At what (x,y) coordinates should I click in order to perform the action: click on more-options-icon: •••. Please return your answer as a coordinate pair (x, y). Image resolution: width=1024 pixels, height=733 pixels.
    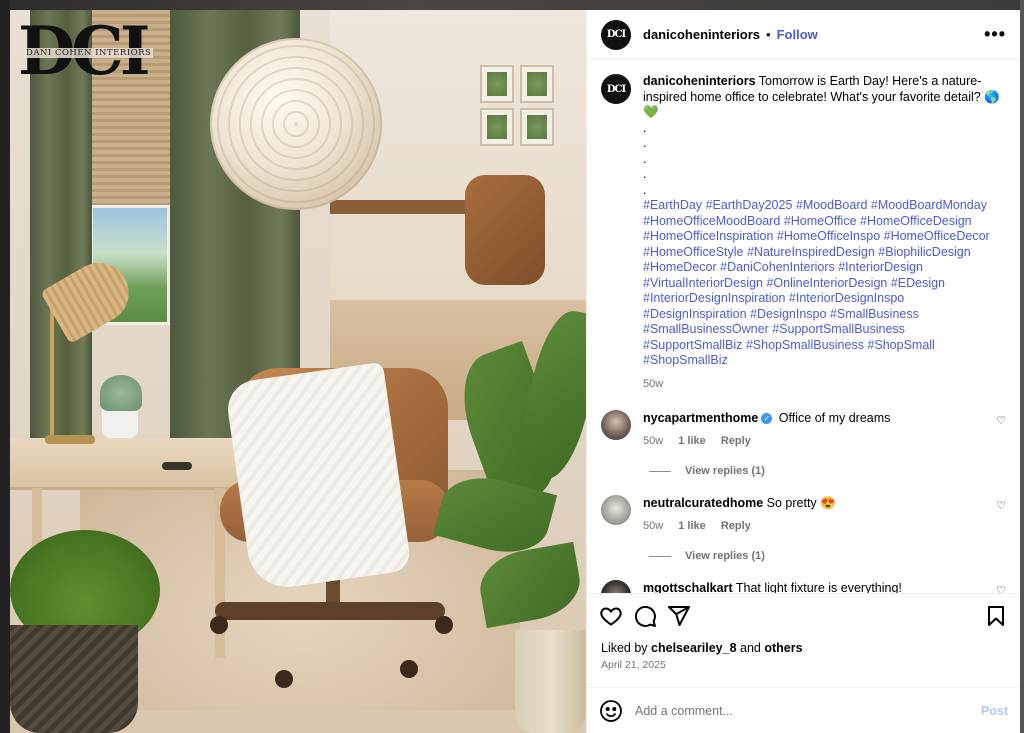
    Looking at the image, I should click on (995, 34).